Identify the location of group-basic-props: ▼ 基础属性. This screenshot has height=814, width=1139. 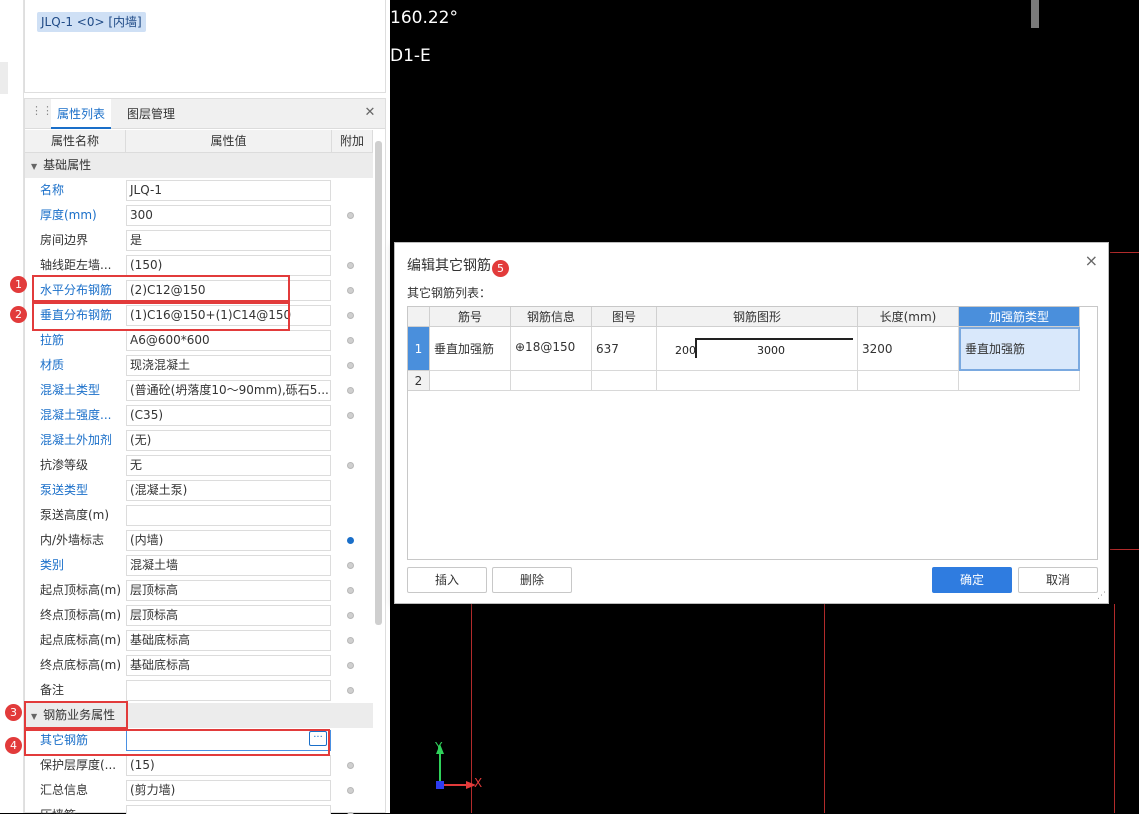
(199, 165).